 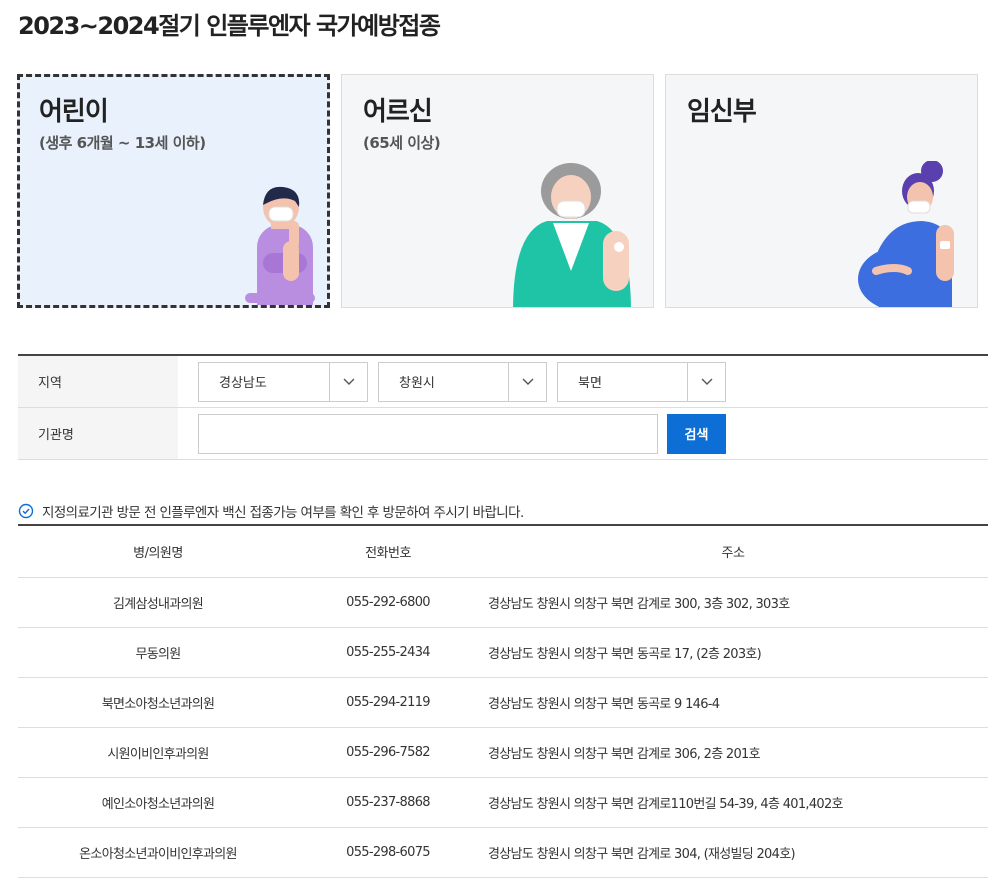 I want to click on clinic-phone: 055-298-6075, so click(x=388, y=852).